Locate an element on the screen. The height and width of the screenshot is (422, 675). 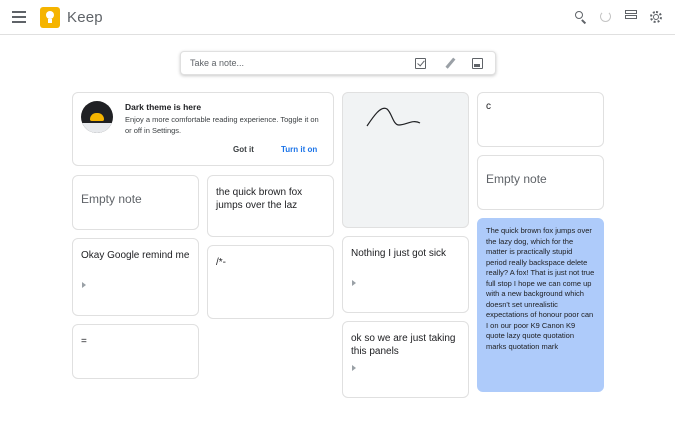
note-text: ok so we are just taking this panels is located at coordinates (403, 345).